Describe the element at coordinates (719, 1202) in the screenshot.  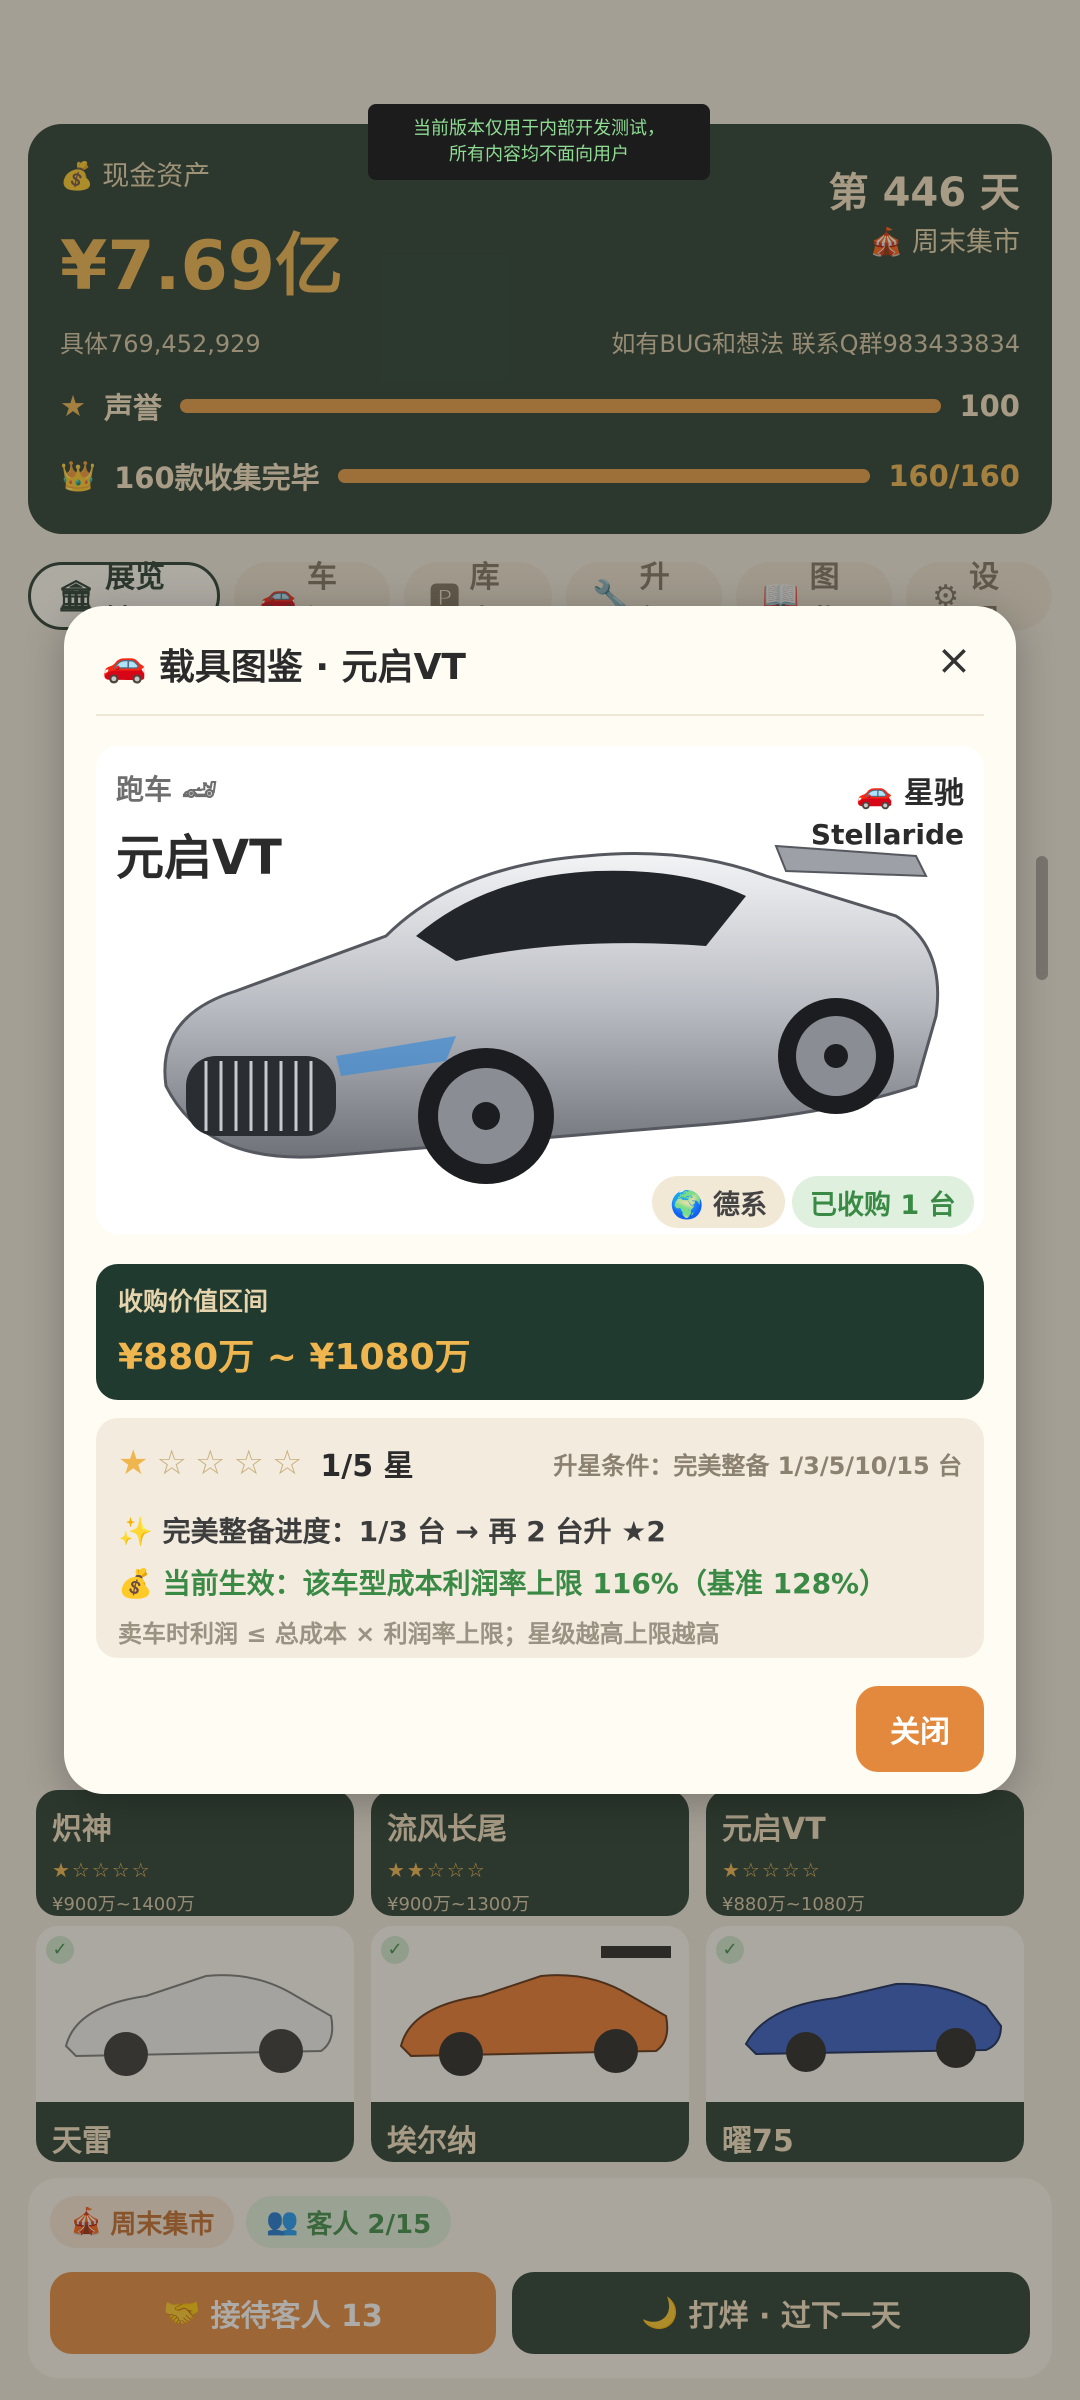
I see `origin-tag: 🌍 德系` at that location.